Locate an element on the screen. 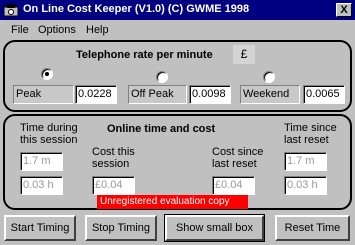 The image size is (355, 245). weekend-rate-field: 0.0065 is located at coordinates (324, 94).